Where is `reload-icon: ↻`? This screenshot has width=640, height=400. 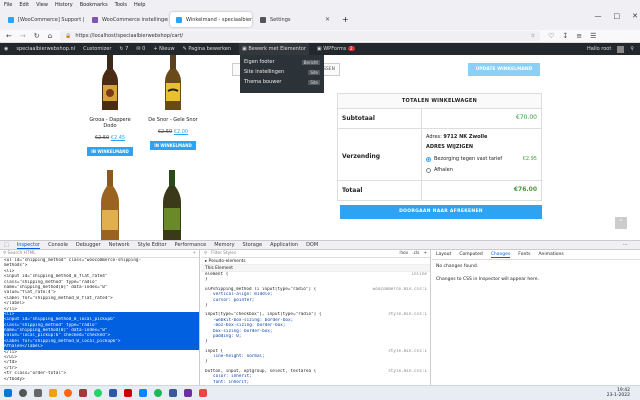 reload-icon: ↻ is located at coordinates (37, 36).